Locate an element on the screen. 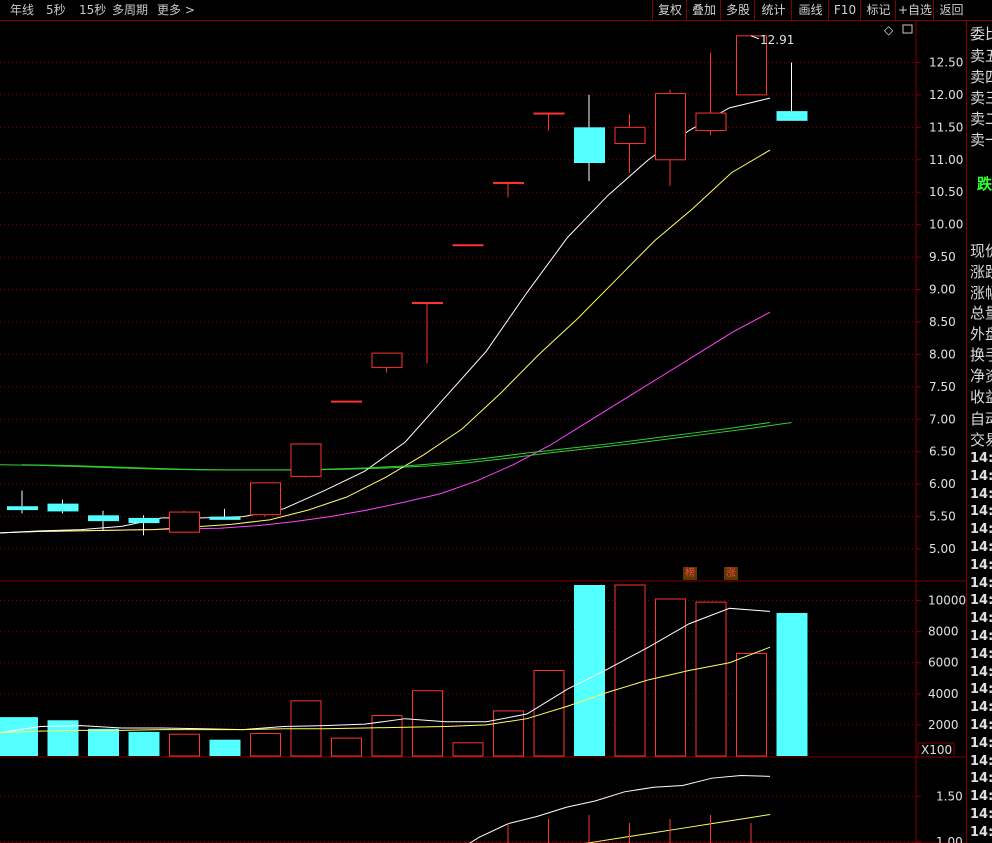 Image resolution: width=992 pixels, height=843 pixels. f10-button: F10 is located at coordinates (844, 10).